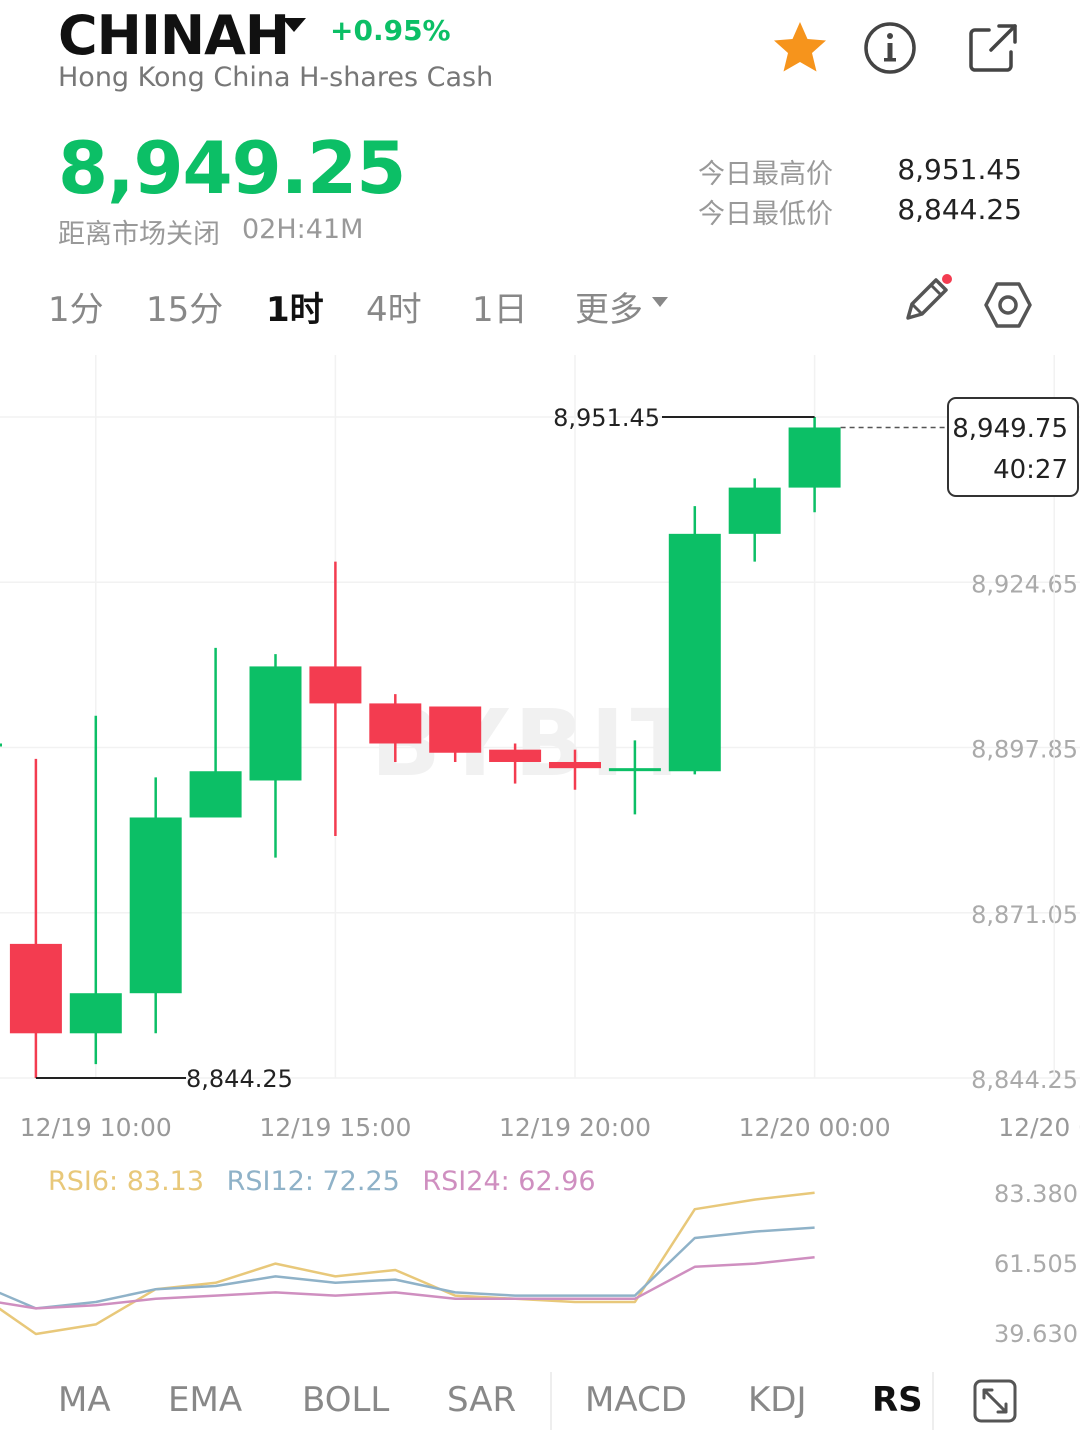 This screenshot has height=1436, width=1080. Describe the element at coordinates (636, 1400) in the screenshot. I see `indicator-macd: MACD` at that location.